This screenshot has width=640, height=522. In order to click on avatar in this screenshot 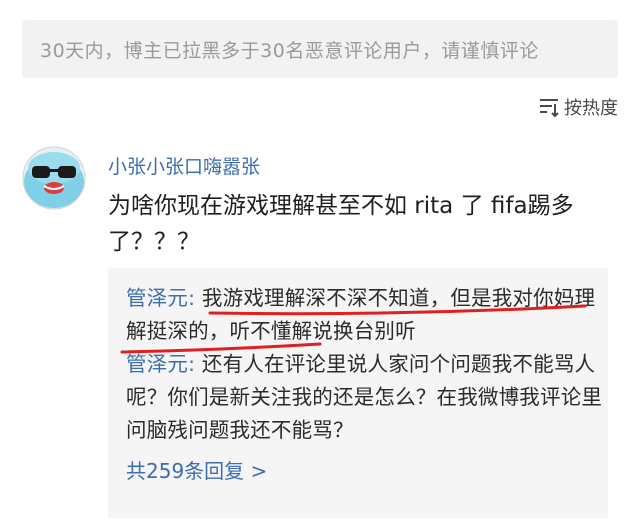, I will do `click(54, 178)`.